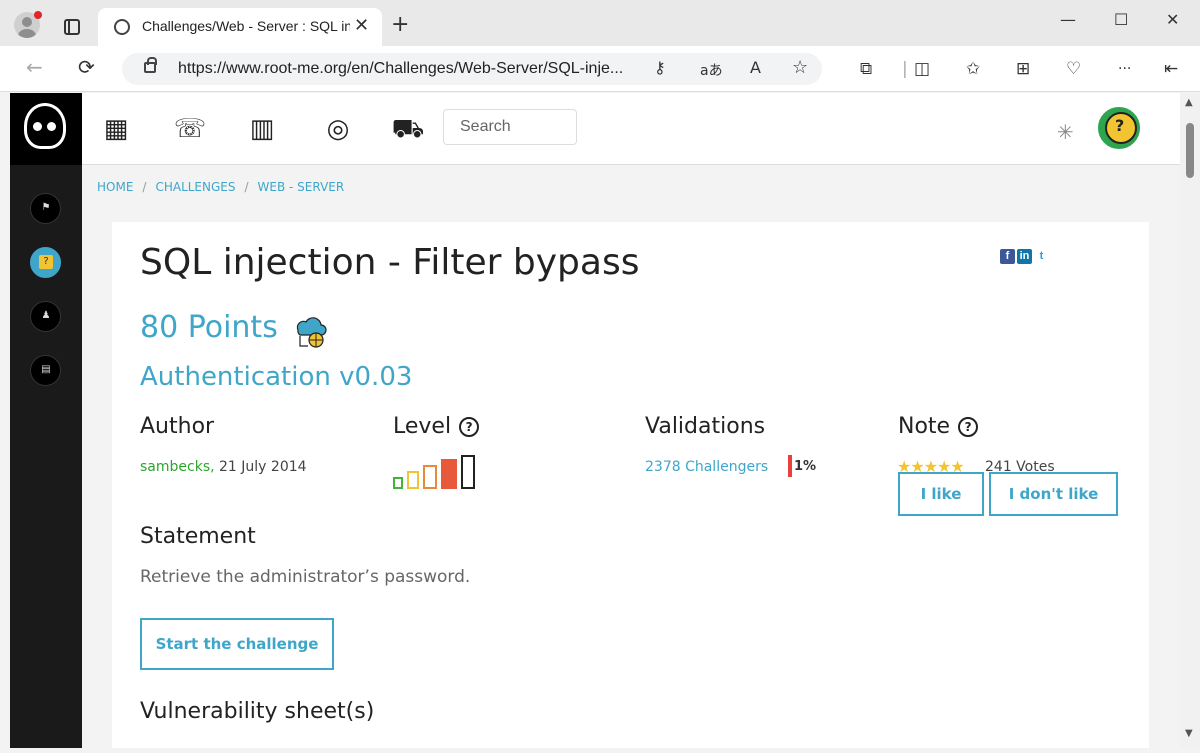  What do you see at coordinates (46, 420) in the screenshot?
I see `left-sidebar: ⚑ ? ♟ ▤` at bounding box center [46, 420].